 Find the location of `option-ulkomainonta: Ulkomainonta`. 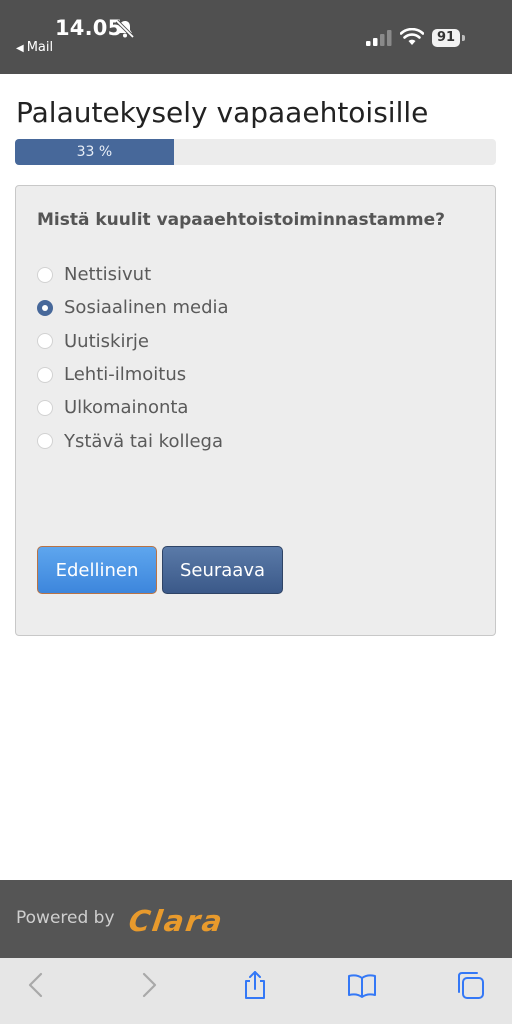

option-ulkomainonta: Ulkomainonta is located at coordinates (133, 407).